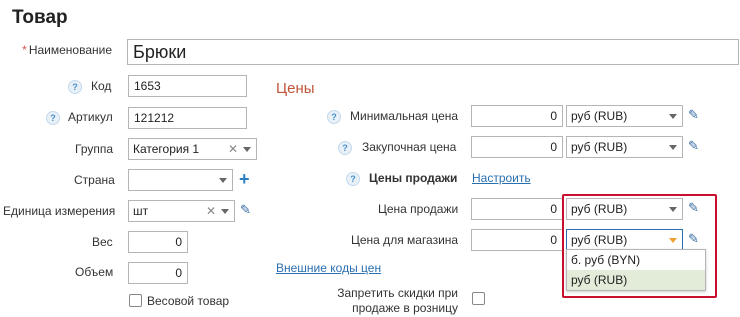 This screenshot has height=317, width=740. I want to click on min-price-label: Минимальная цена, so click(404, 116).